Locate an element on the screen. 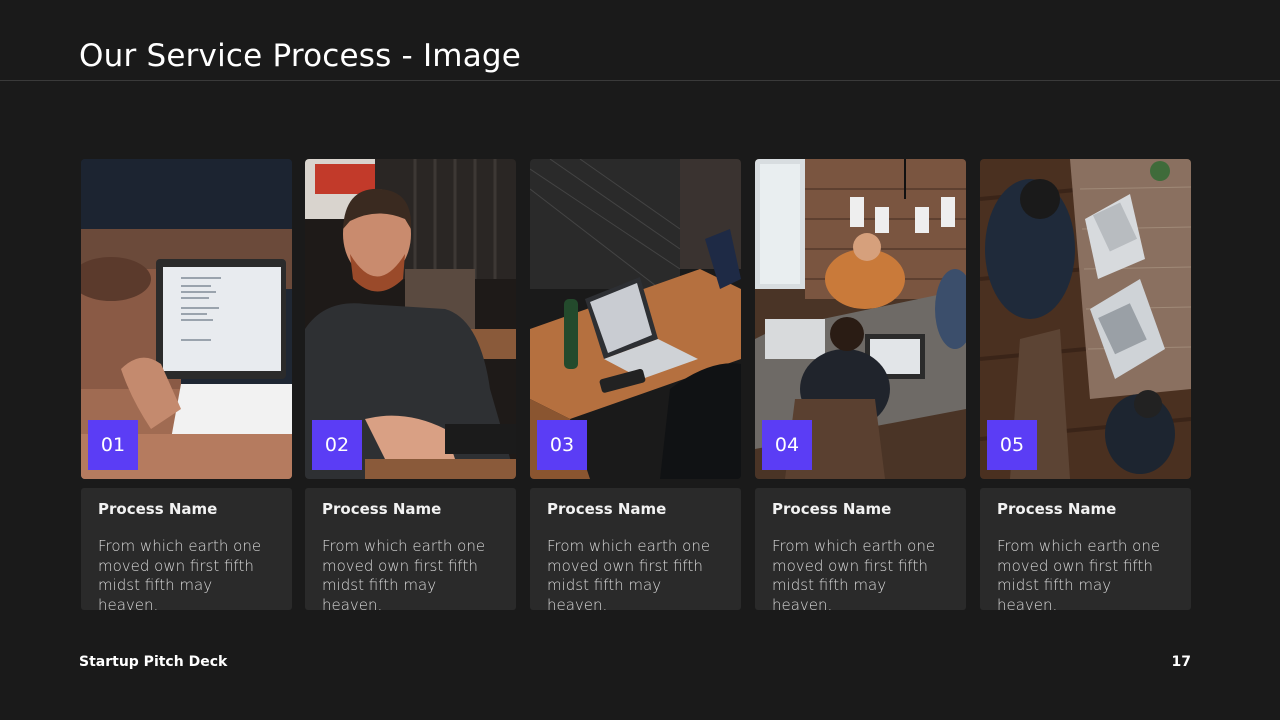  page-number: 17 is located at coordinates (1181, 662).